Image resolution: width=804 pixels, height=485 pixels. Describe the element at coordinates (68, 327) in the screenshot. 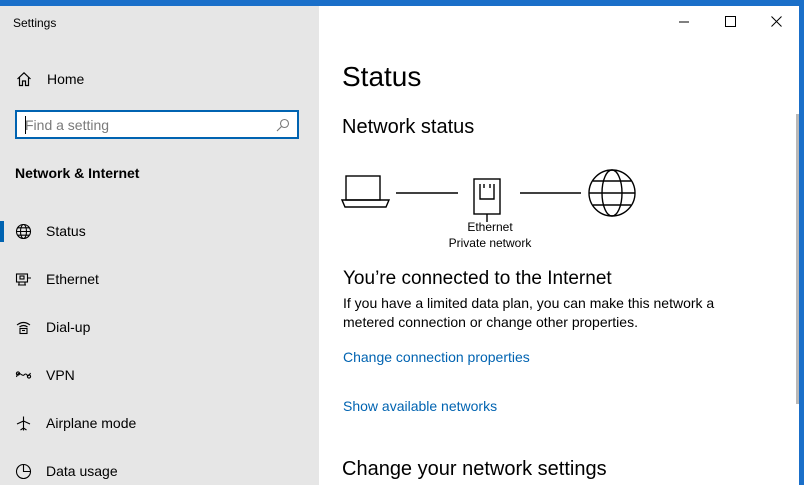

I see `sidebar-item-label: Dial-up` at that location.